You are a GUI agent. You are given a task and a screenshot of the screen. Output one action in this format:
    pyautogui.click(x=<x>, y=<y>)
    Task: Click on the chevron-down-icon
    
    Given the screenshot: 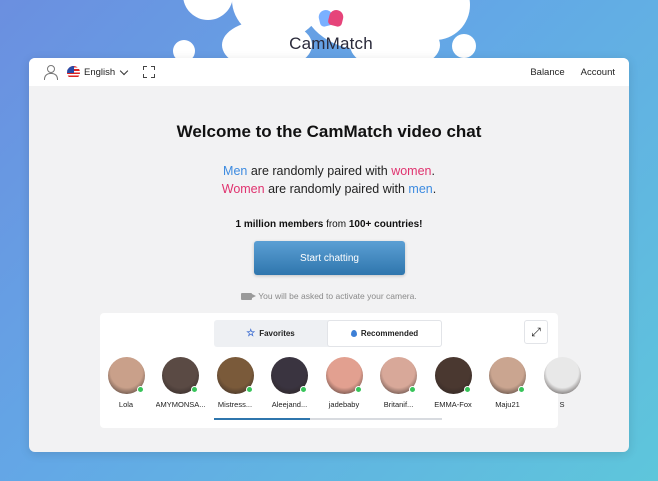 What is the action you would take?
    pyautogui.click(x=124, y=70)
    